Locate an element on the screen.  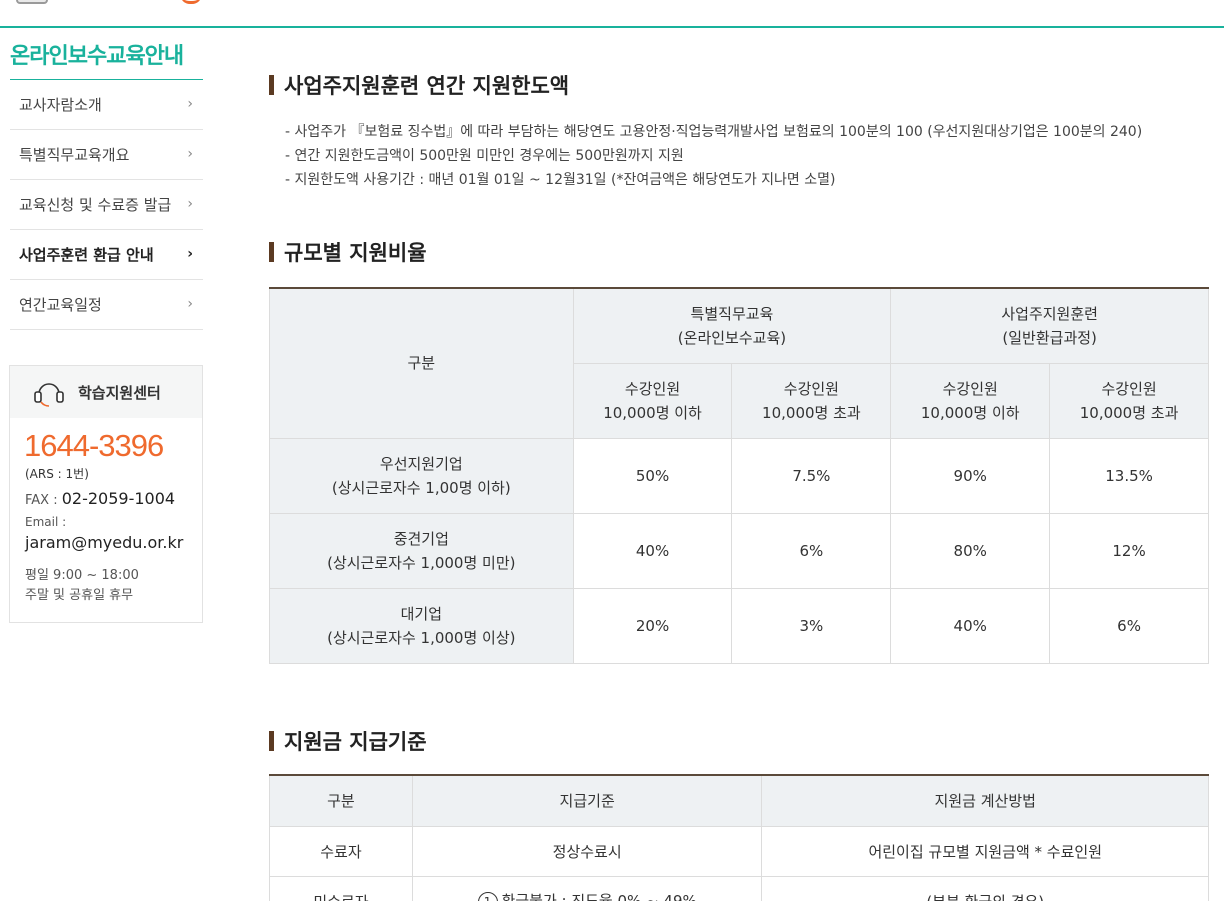
table-row: 중견기업 (상시근로자수 1,000명 미만) 40% 6% 80% 12% is located at coordinates (739, 550).